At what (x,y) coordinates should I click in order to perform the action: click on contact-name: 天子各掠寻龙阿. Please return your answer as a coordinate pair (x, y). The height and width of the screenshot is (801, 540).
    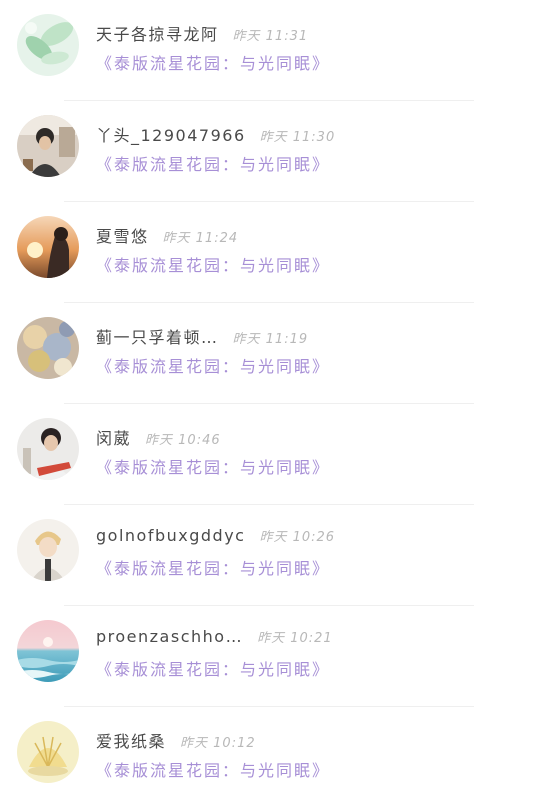
    Looking at the image, I should click on (157, 34).